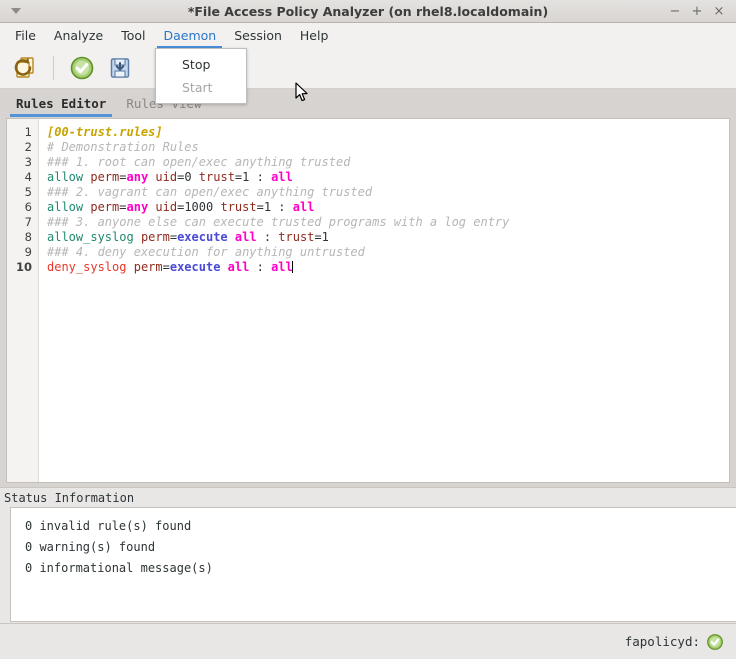 This screenshot has height=659, width=736. Describe the element at coordinates (368, 103) in the screenshot. I see `tab-bar: Rules Editor Rules View` at that location.